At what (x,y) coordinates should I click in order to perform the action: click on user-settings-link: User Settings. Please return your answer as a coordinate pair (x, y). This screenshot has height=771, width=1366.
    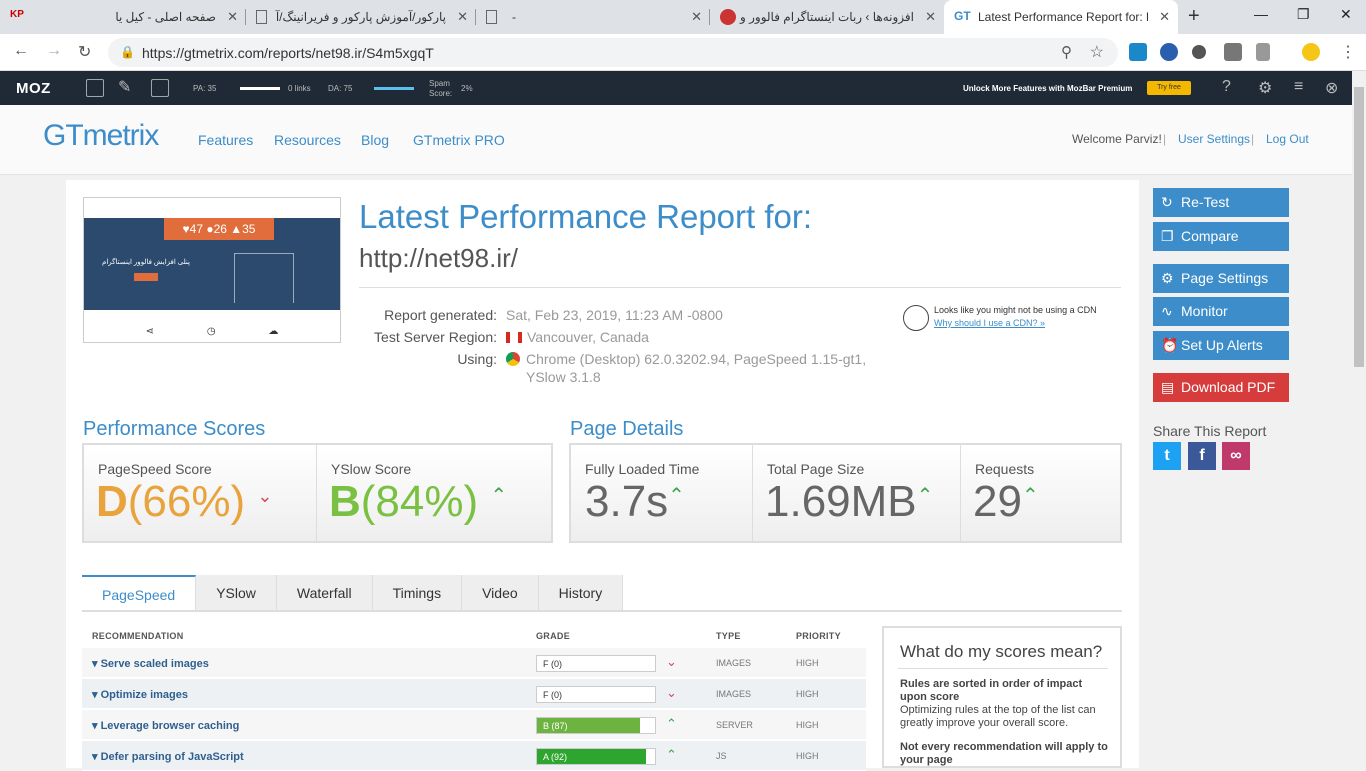
    Looking at the image, I should click on (1214, 139).